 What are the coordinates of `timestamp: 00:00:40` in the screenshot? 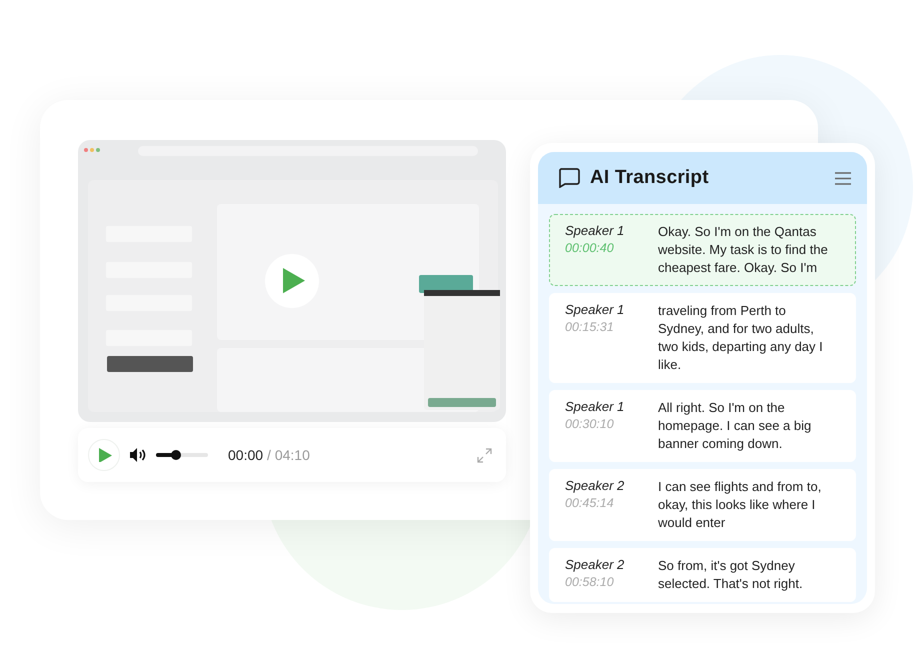 It's located at (590, 248).